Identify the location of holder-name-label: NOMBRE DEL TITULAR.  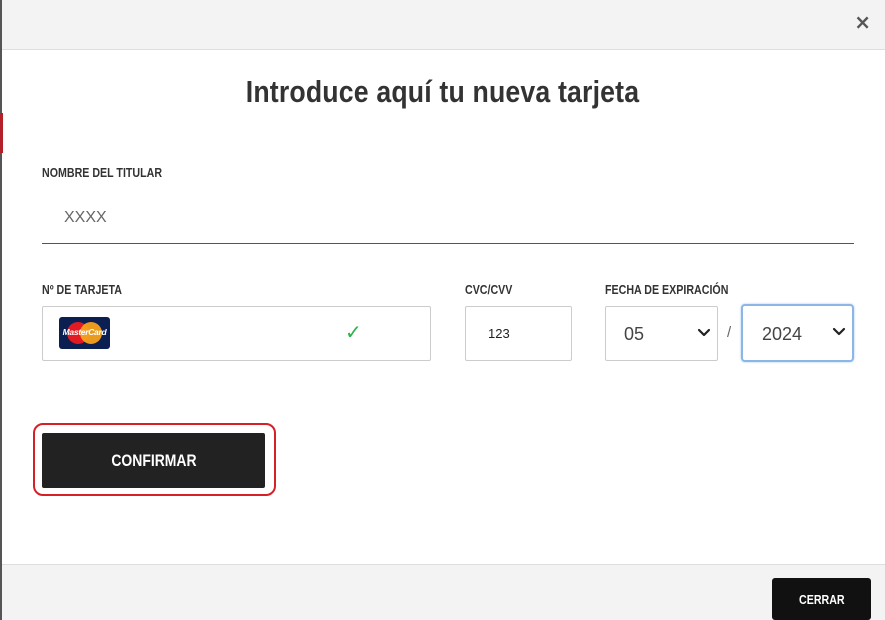
(102, 172).